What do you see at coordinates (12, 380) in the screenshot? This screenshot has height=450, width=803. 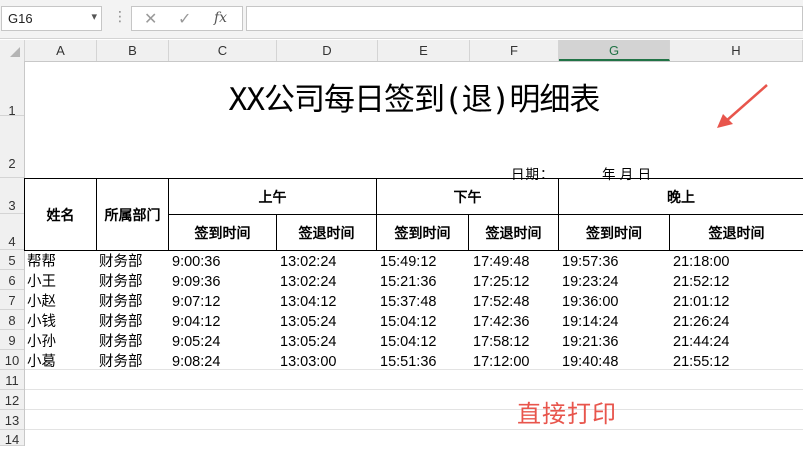 I see `row-header-11: 11` at bounding box center [12, 380].